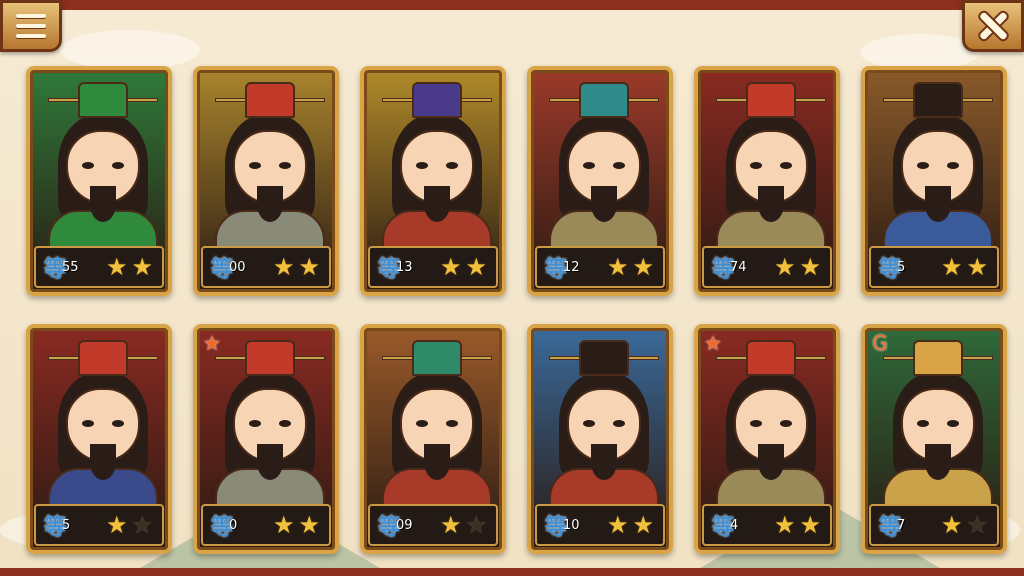  I want to click on hero-level: 等4, so click(743, 525).